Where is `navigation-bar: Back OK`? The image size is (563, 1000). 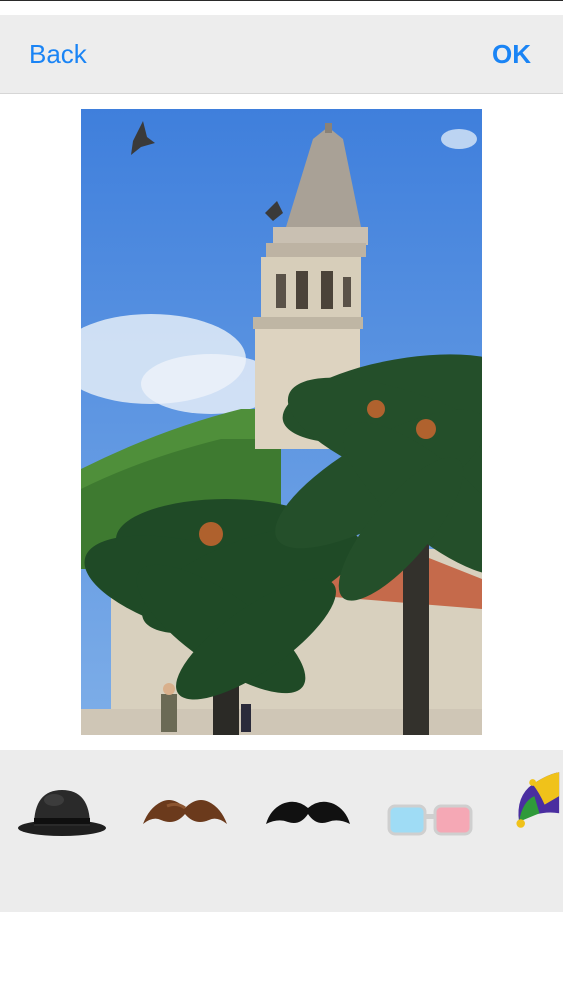 navigation-bar: Back OK is located at coordinates (281, 54).